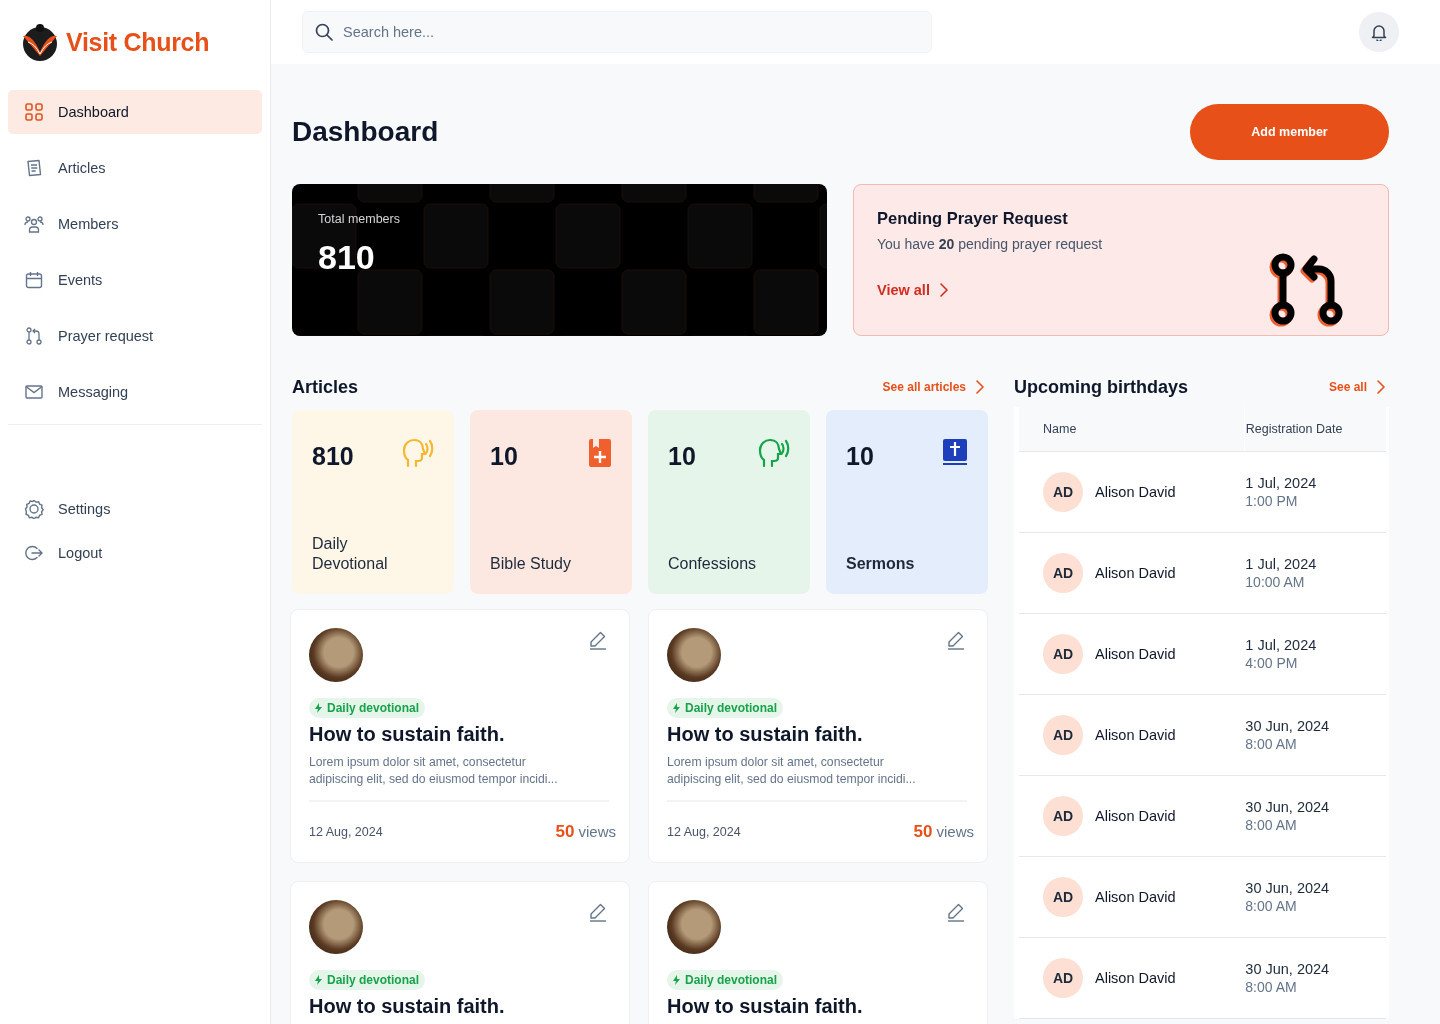 This screenshot has height=1024, width=1440. I want to click on registration-time: 4:00 PM, so click(1272, 662).